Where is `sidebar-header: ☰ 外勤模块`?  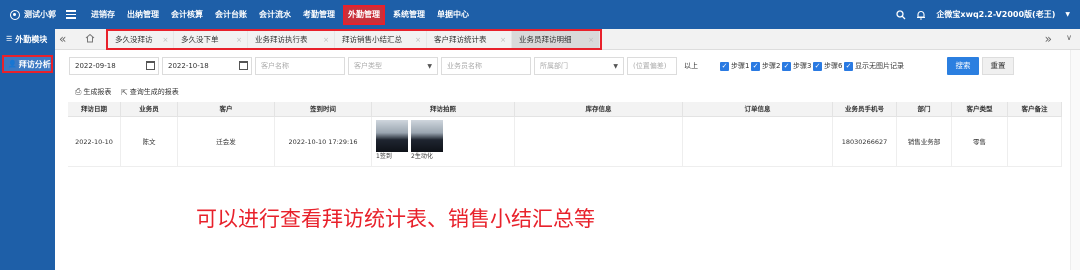 sidebar-header: ☰ 外勤模块 is located at coordinates (27, 39).